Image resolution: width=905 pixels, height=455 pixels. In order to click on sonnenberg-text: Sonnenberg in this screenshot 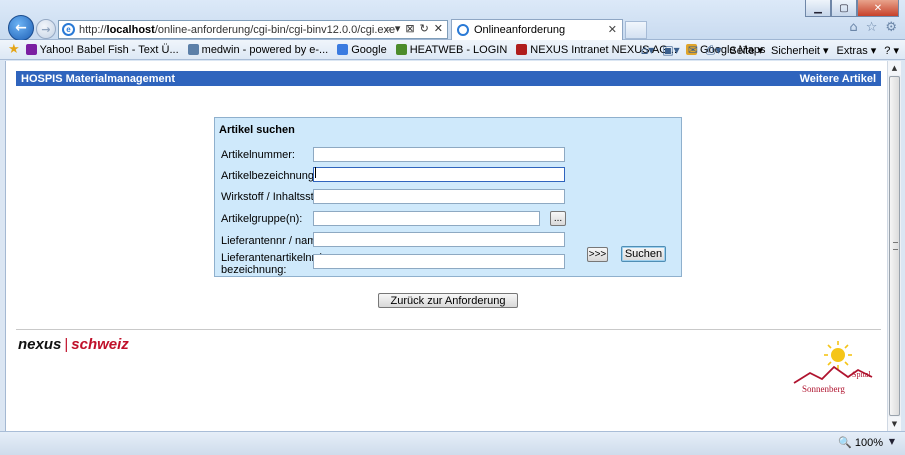, I will do `click(823, 389)`.